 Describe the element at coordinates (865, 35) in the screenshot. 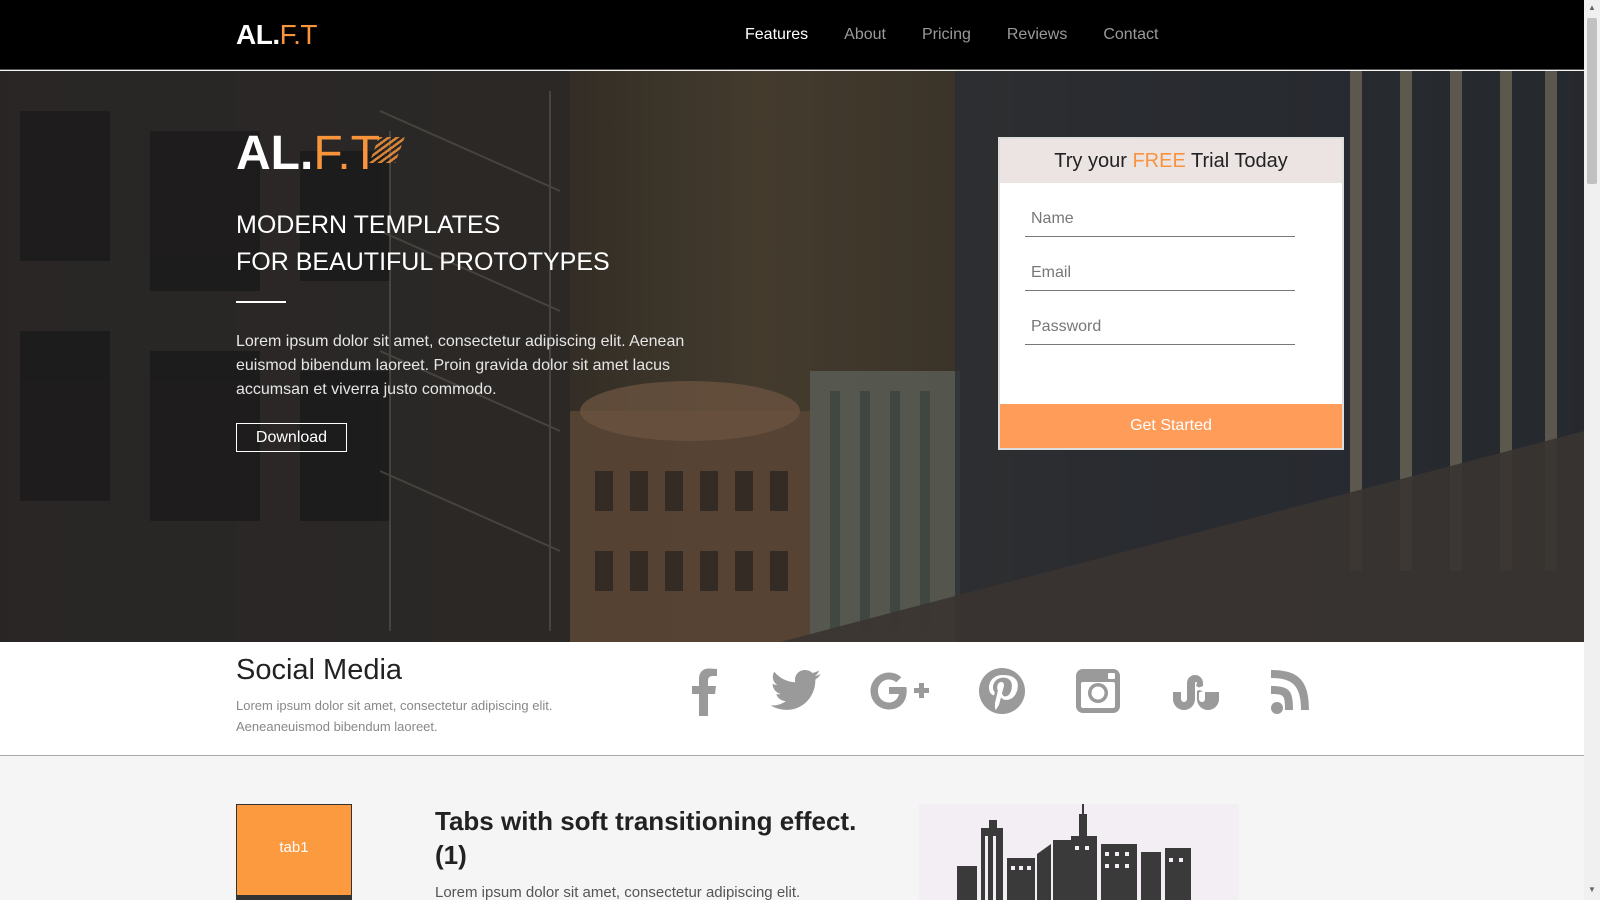

I see `nav-link-about: About` at that location.